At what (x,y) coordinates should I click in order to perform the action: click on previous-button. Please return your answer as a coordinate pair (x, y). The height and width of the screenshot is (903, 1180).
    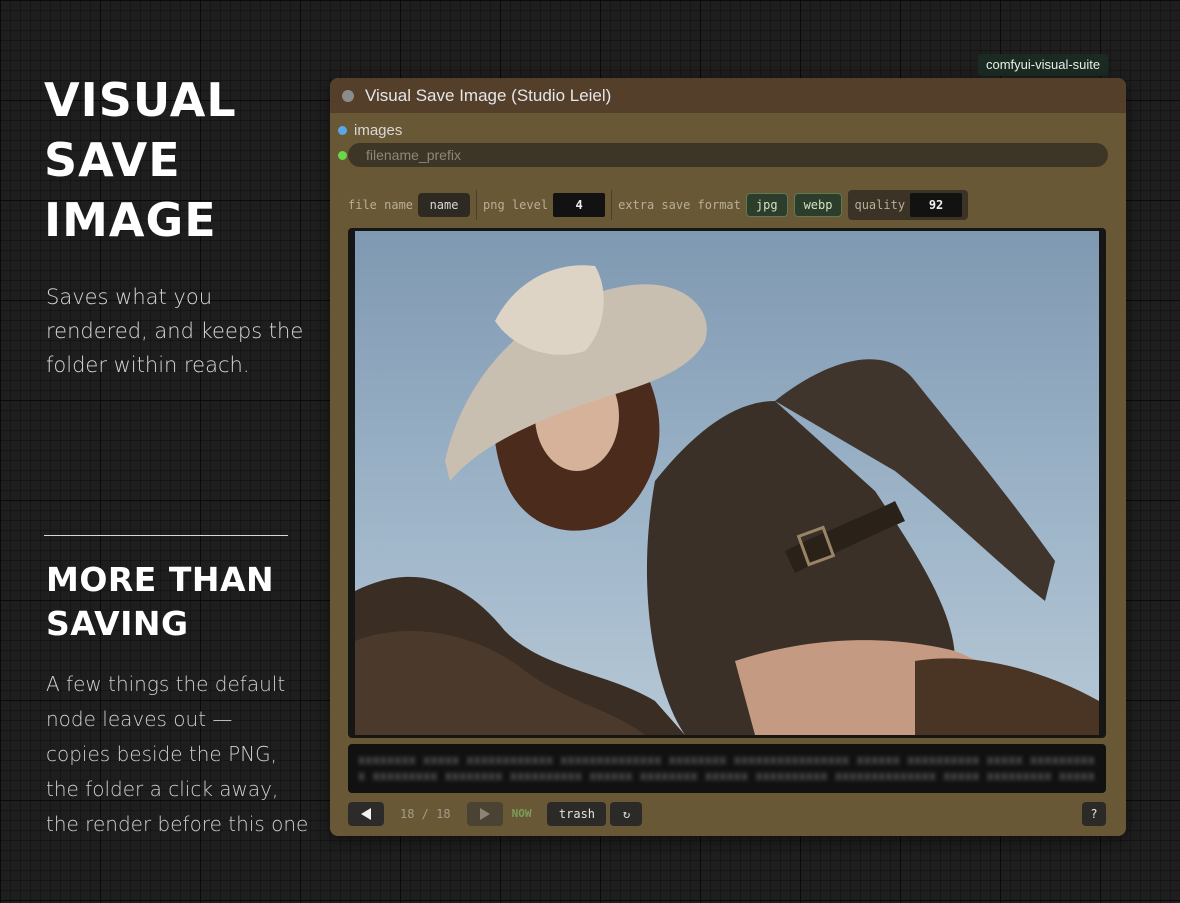
    Looking at the image, I should click on (366, 813).